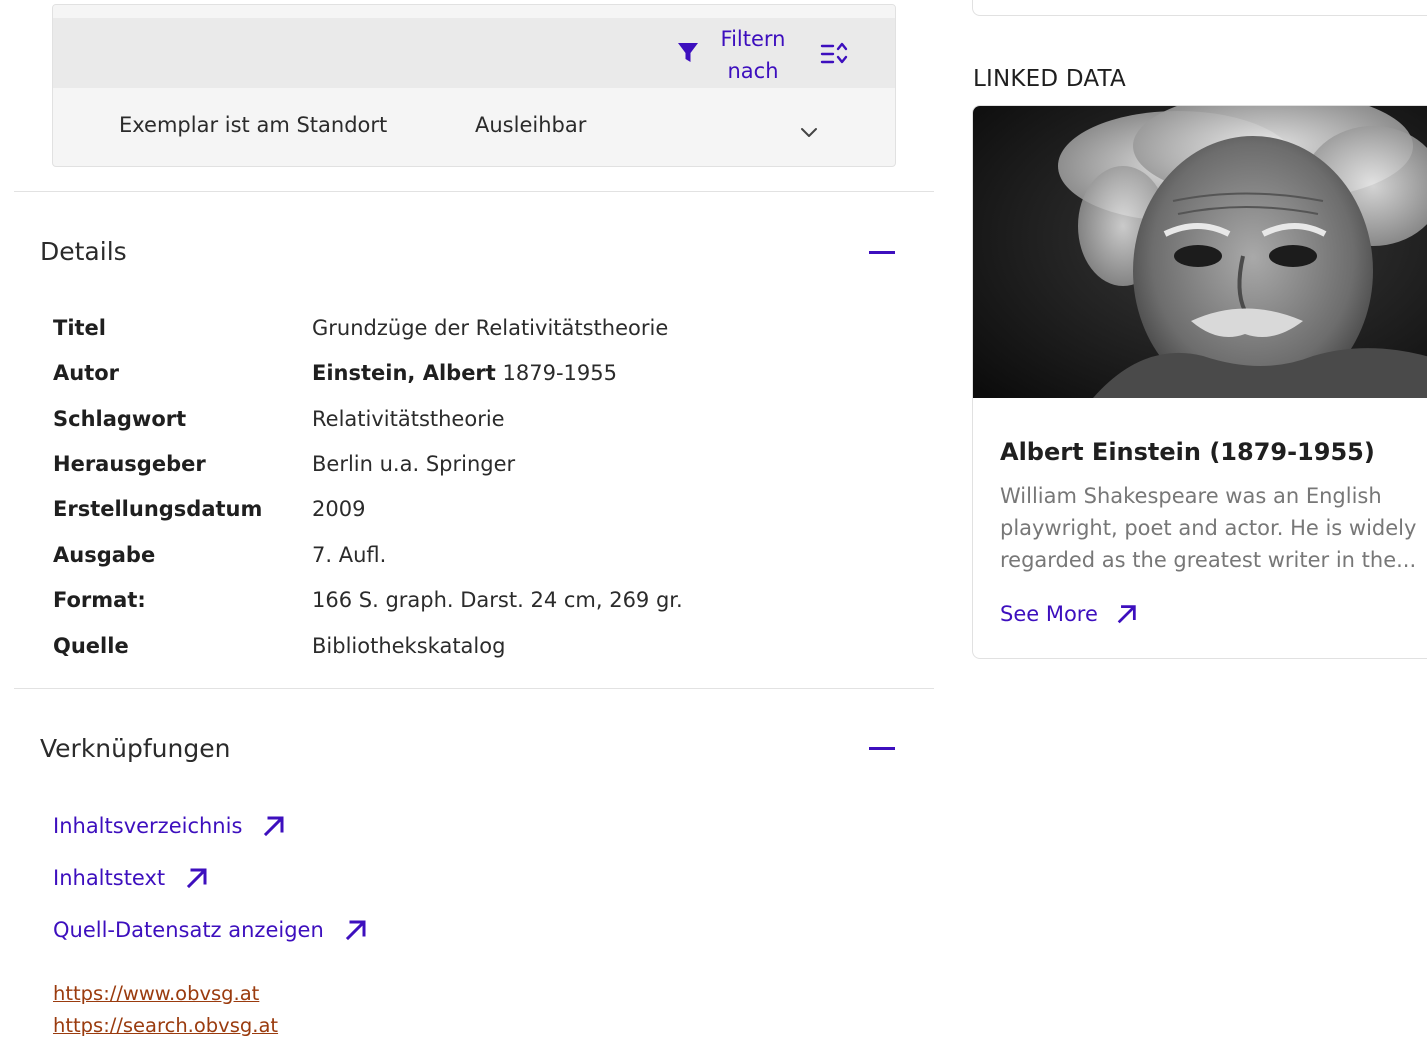 The image size is (1427, 1039). Describe the element at coordinates (156, 993) in the screenshot. I see `url-link-obvsg: https://www.obvsg.at` at that location.